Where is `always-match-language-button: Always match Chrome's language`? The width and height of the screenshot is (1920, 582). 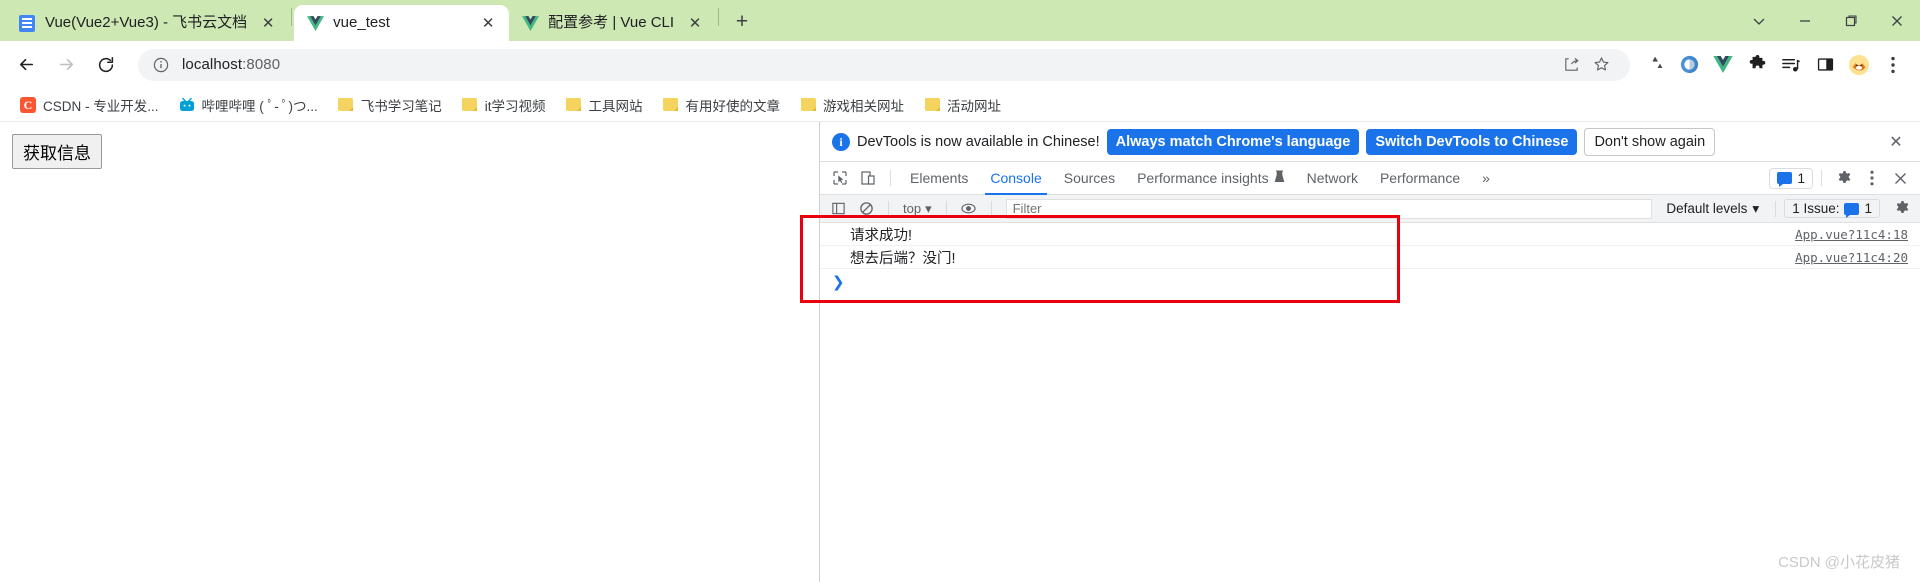 always-match-language-button: Always match Chrome's language is located at coordinates (1233, 141).